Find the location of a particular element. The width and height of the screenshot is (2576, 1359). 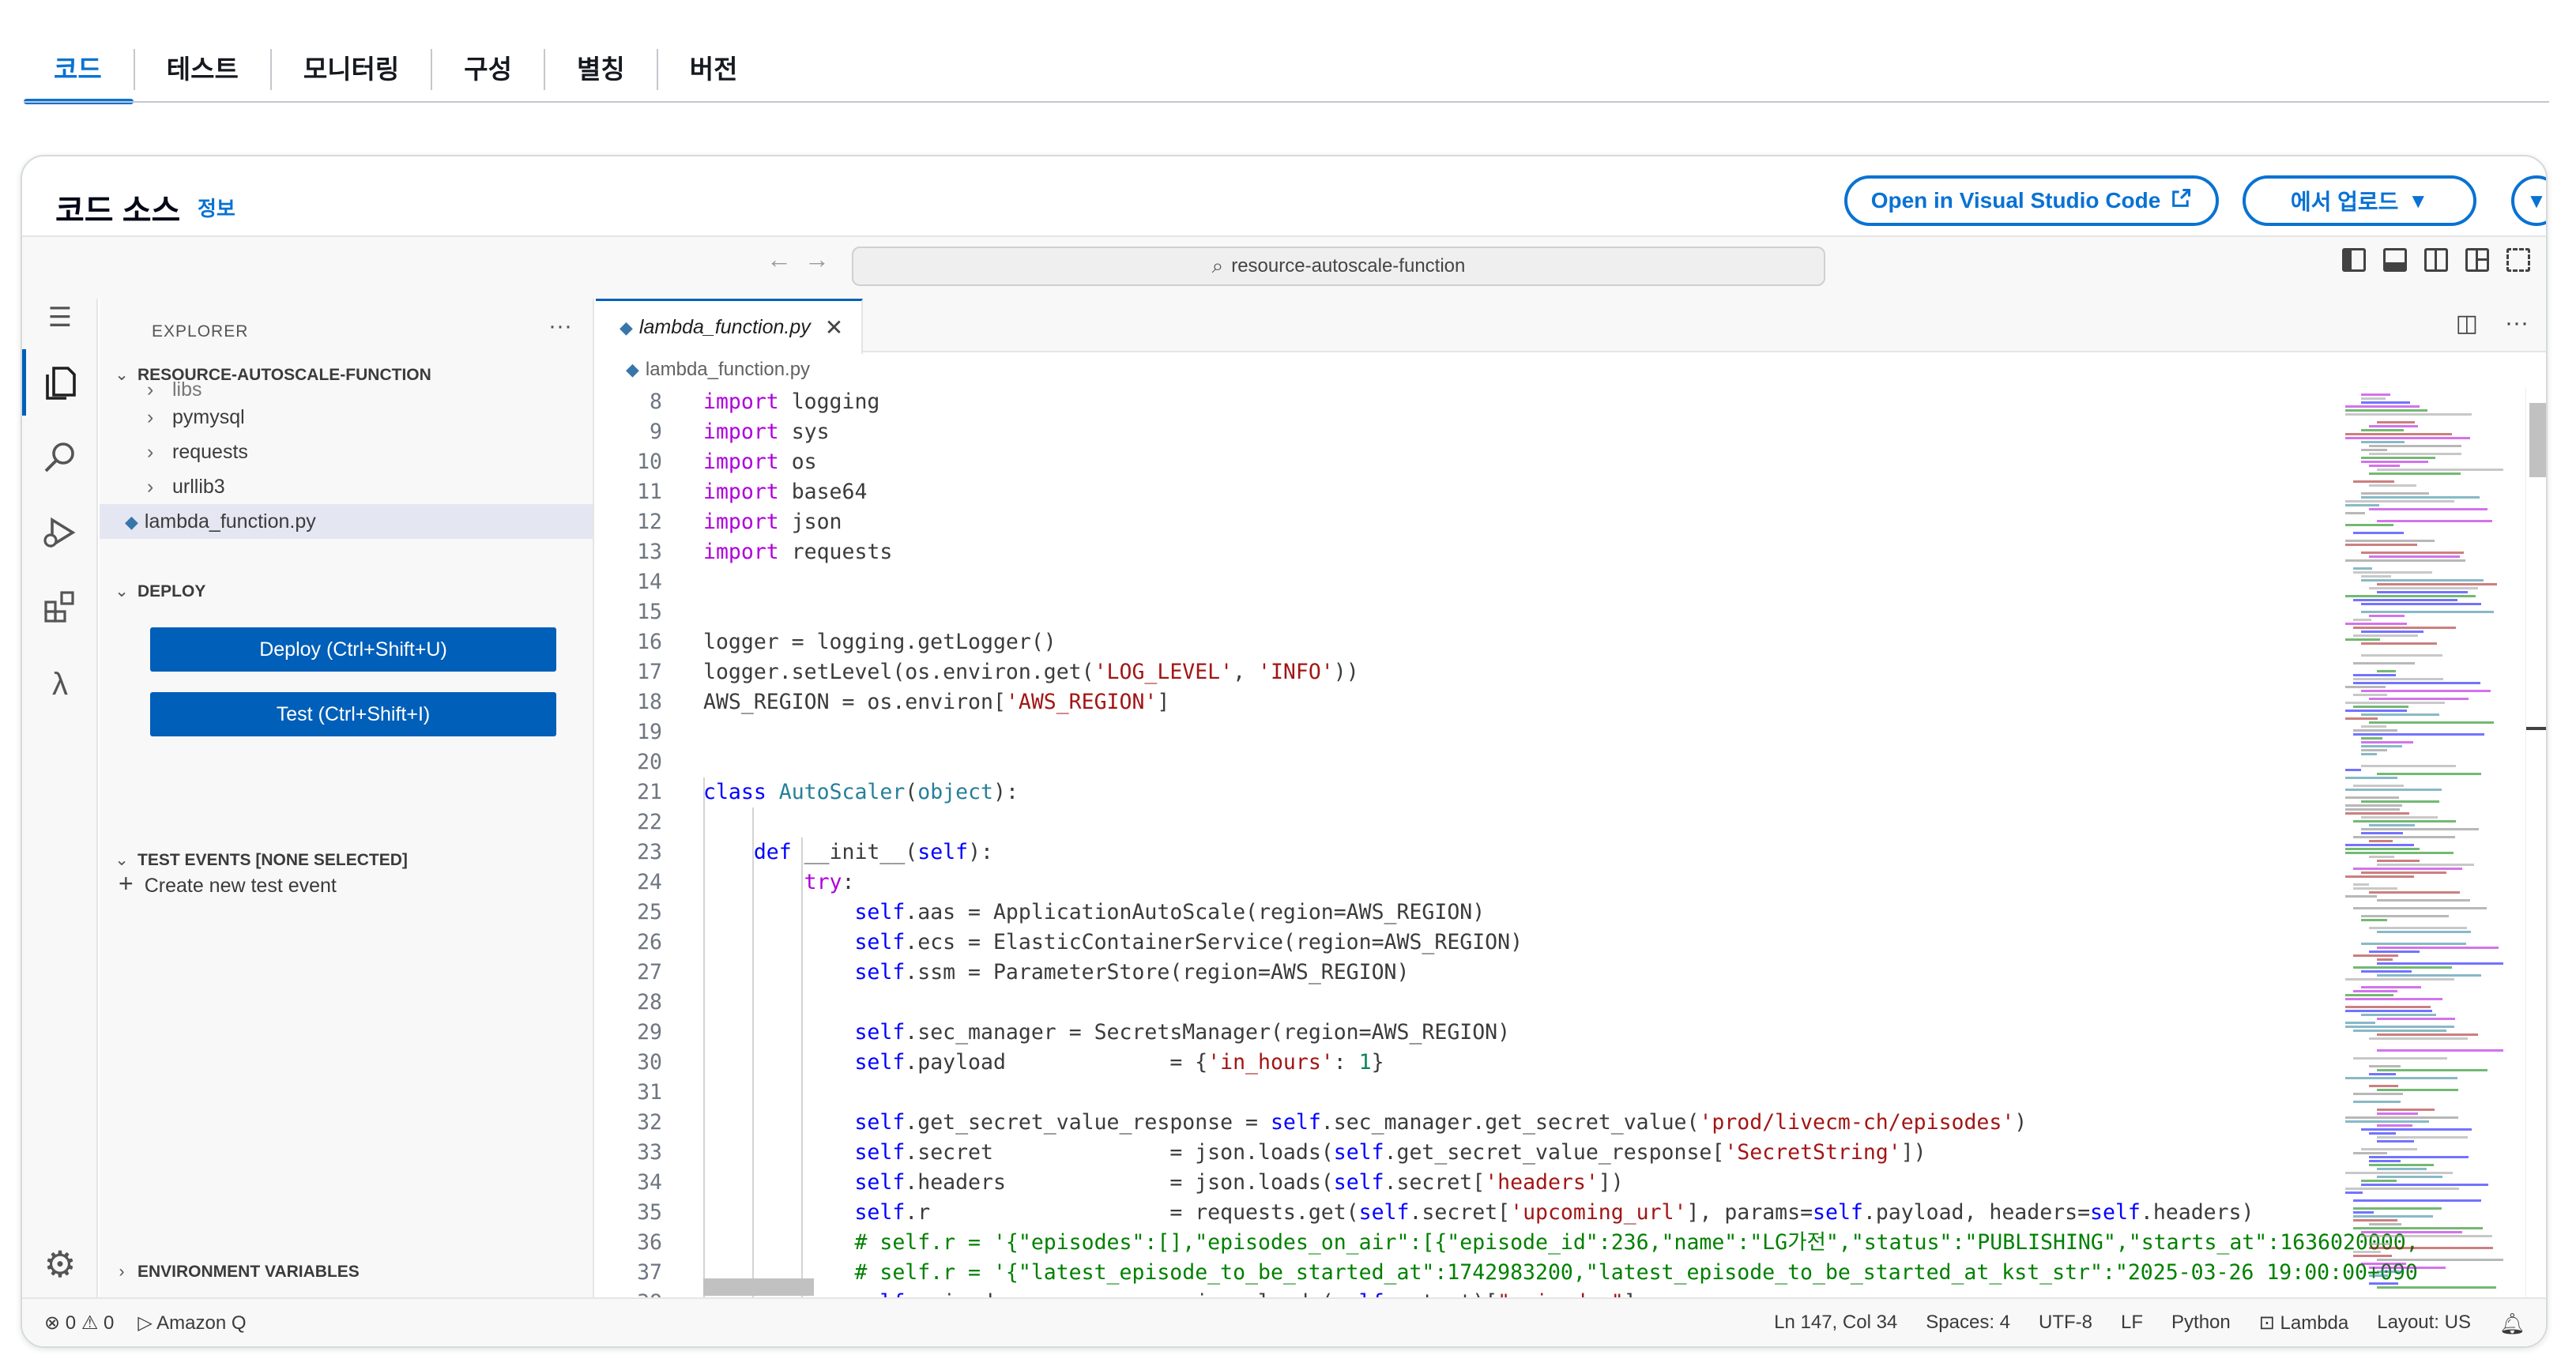

settings-gear-icon: ⚙ is located at coordinates (60, 1264).